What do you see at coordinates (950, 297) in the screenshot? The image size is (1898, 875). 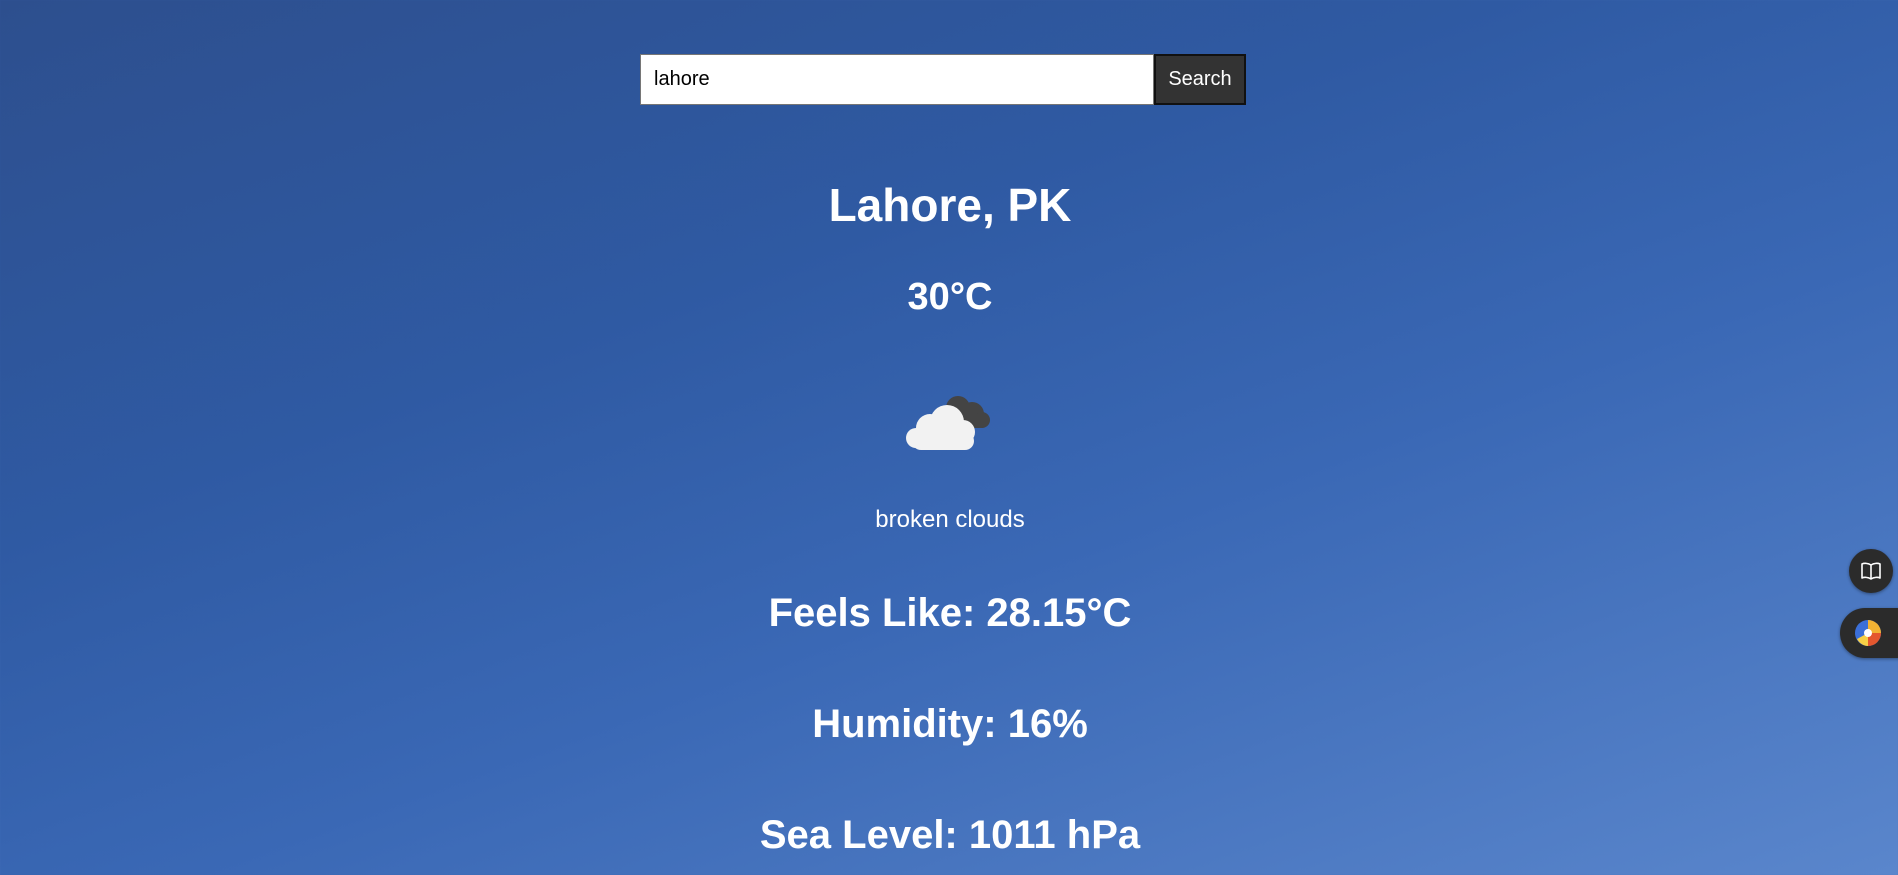 I see `temperature: 30°C` at bounding box center [950, 297].